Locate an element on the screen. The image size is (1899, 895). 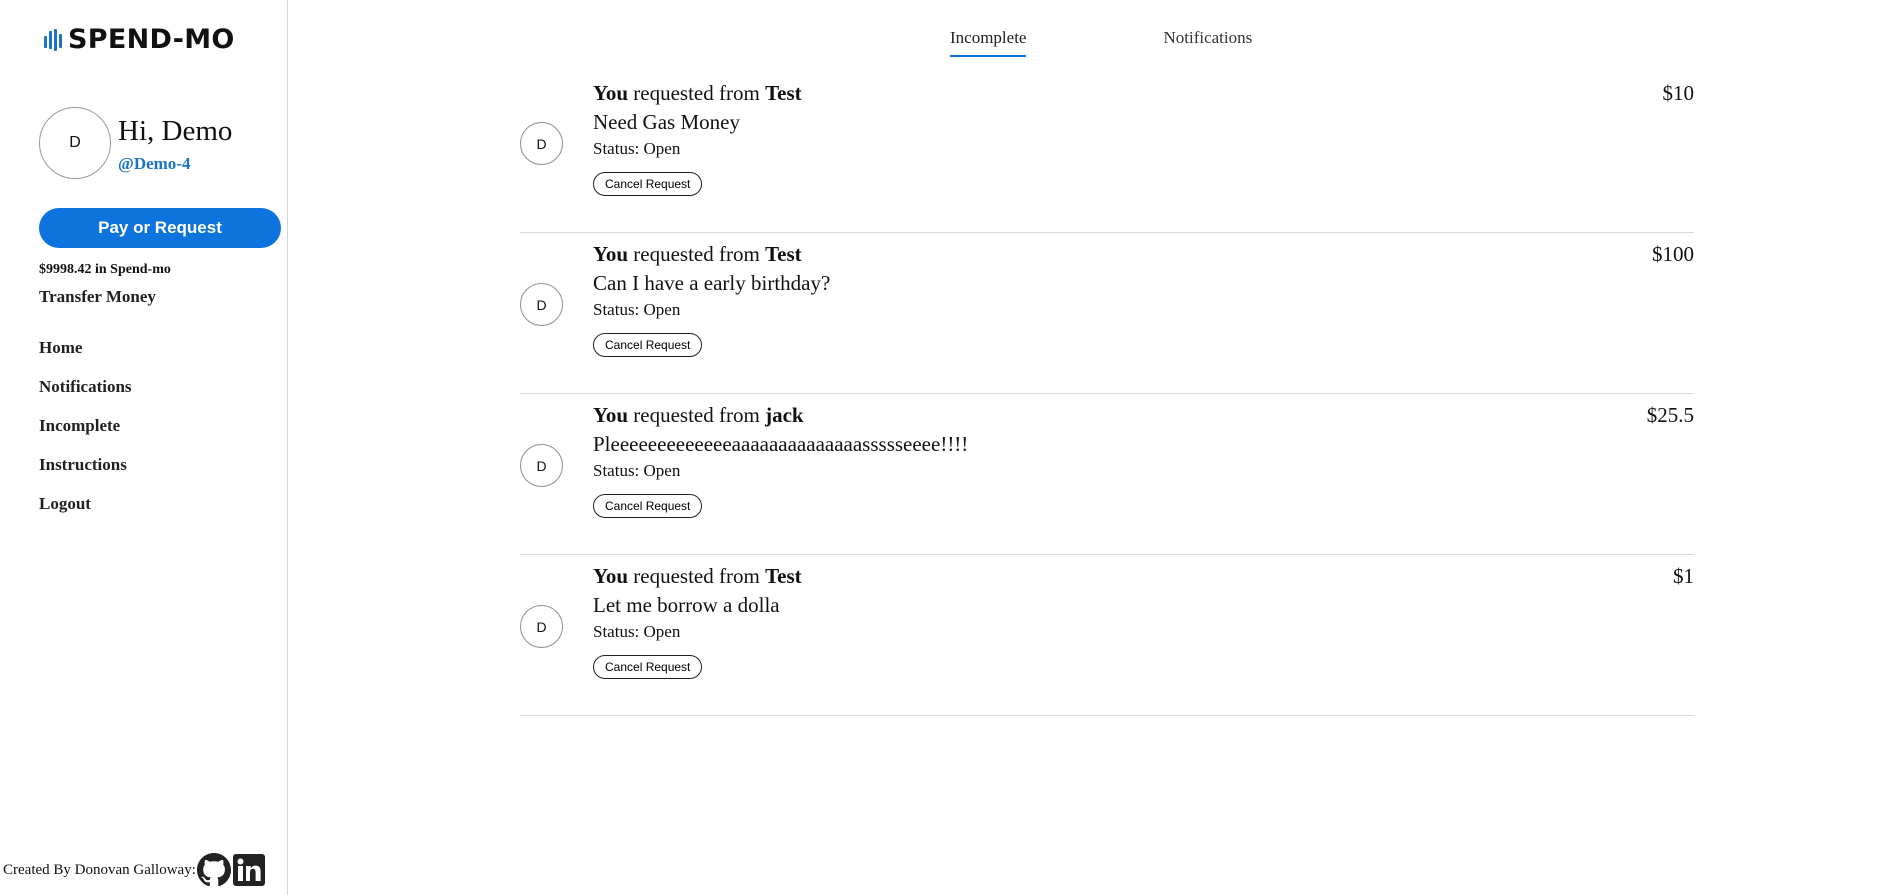
tabs: Incomplete Notifications is located at coordinates (1101, 42).